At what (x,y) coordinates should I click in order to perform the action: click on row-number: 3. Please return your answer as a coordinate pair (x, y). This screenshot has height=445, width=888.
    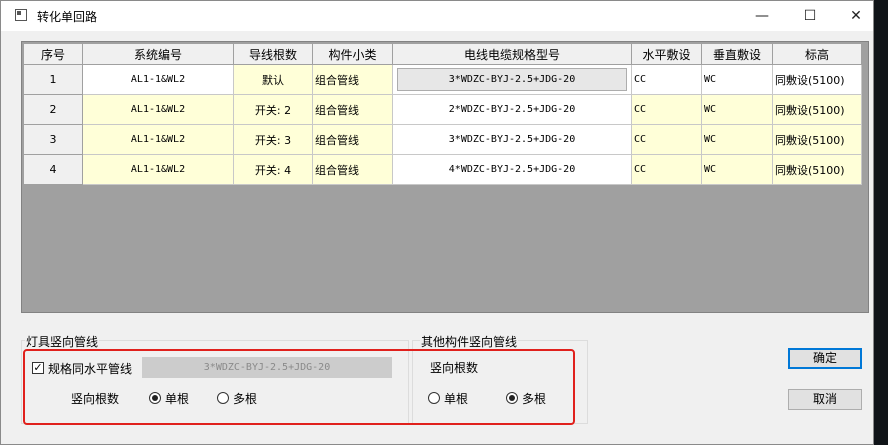
    Looking at the image, I should click on (53, 139).